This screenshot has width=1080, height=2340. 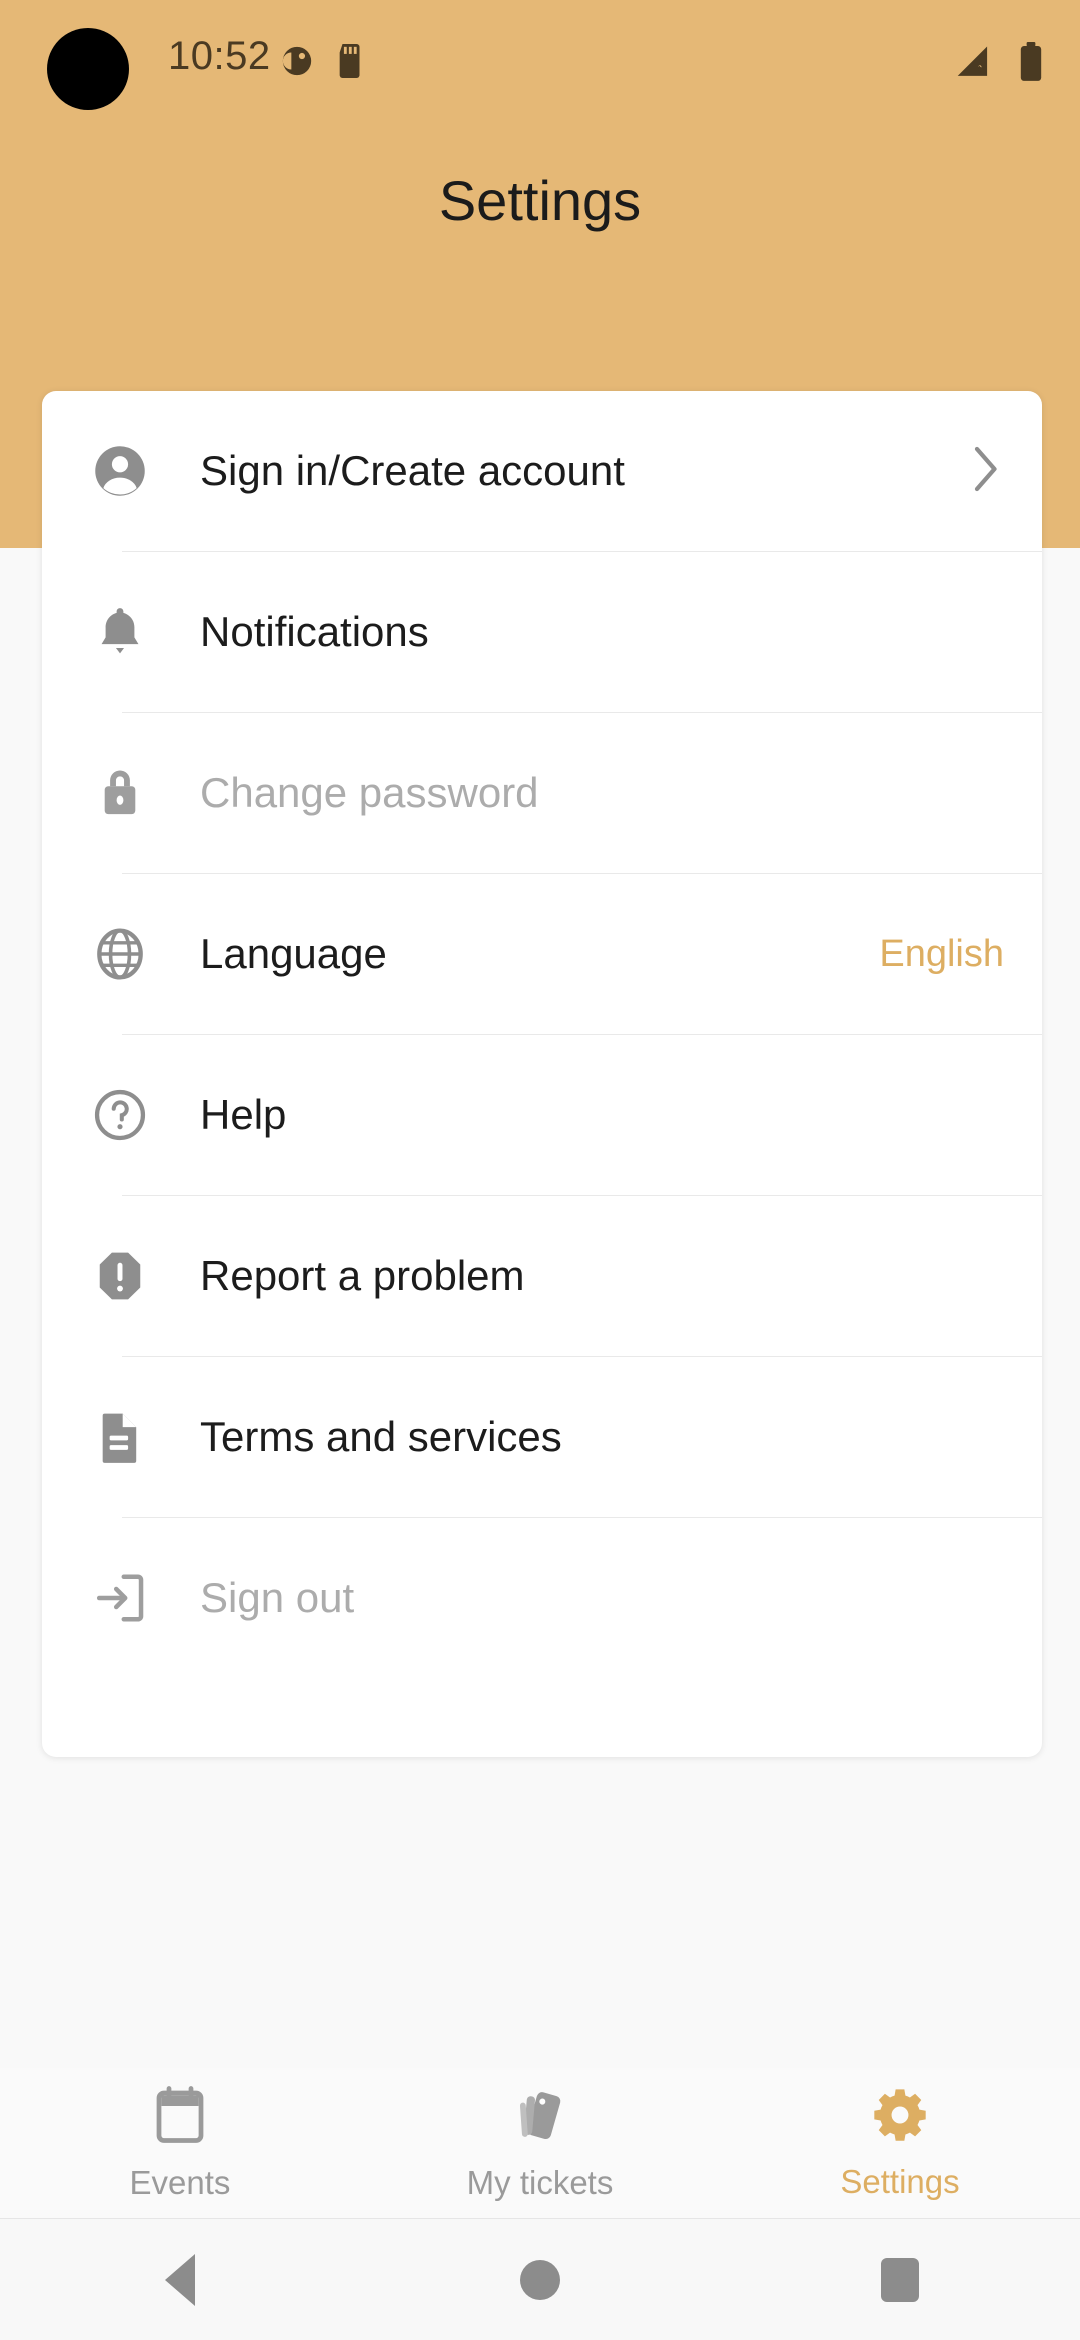 What do you see at coordinates (120, 632) in the screenshot?
I see `bell-icon` at bounding box center [120, 632].